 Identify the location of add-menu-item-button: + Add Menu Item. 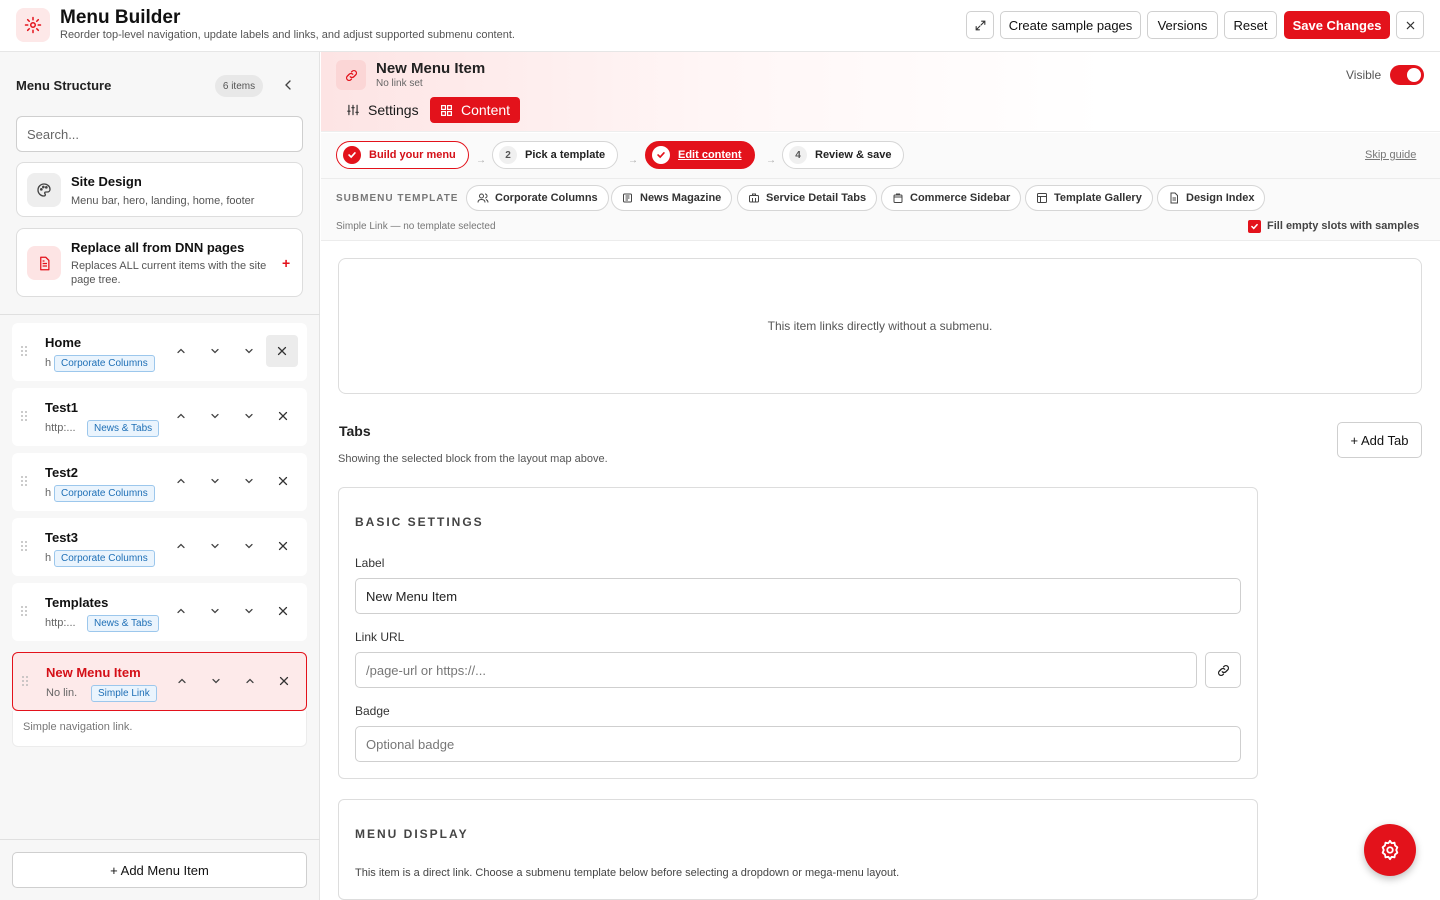
(159, 870).